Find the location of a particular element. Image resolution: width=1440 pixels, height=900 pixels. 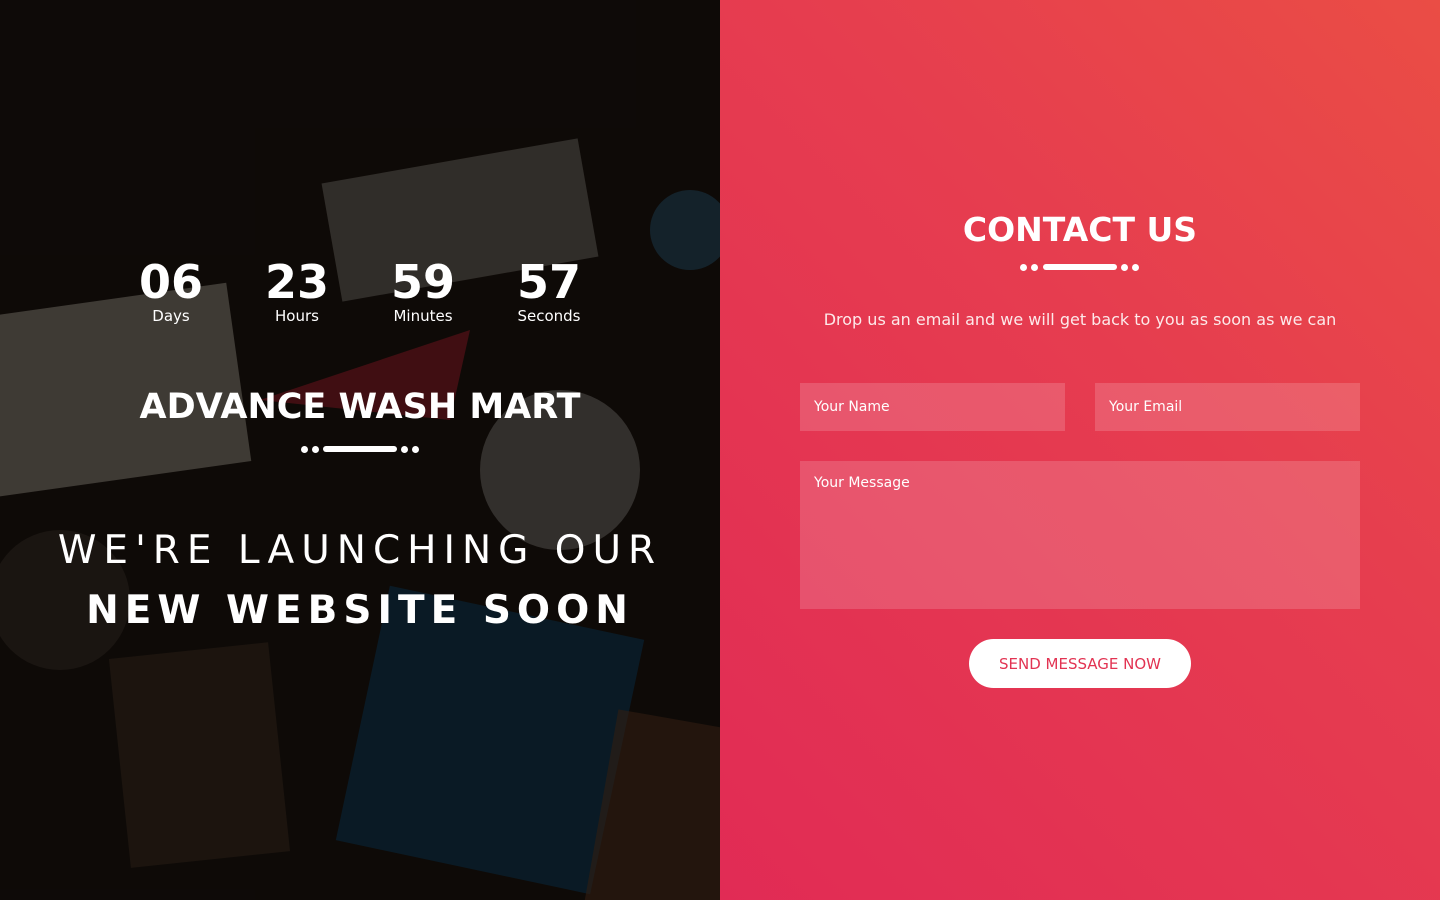

seconds-label: Seconds is located at coordinates (549, 316).